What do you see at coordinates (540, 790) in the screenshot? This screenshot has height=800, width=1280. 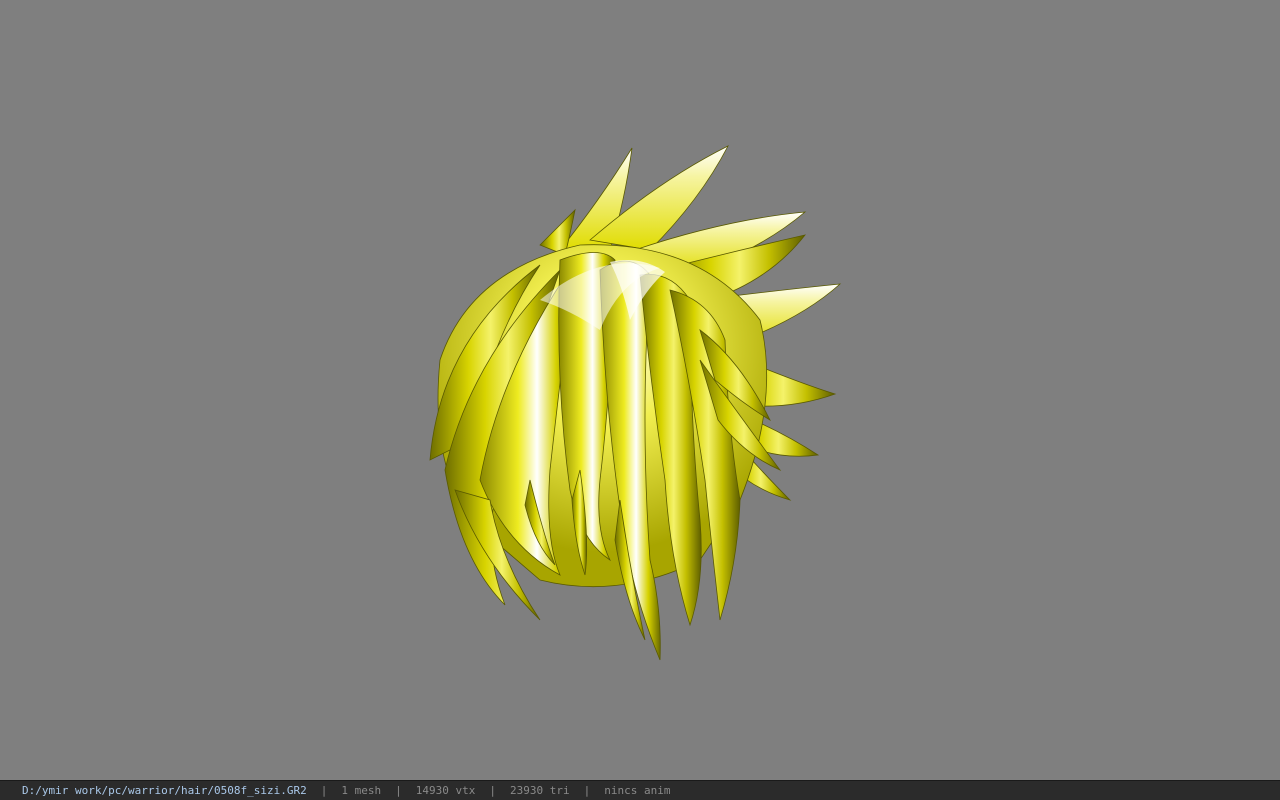 I see `triangle-count-label: 23930 tri` at bounding box center [540, 790].